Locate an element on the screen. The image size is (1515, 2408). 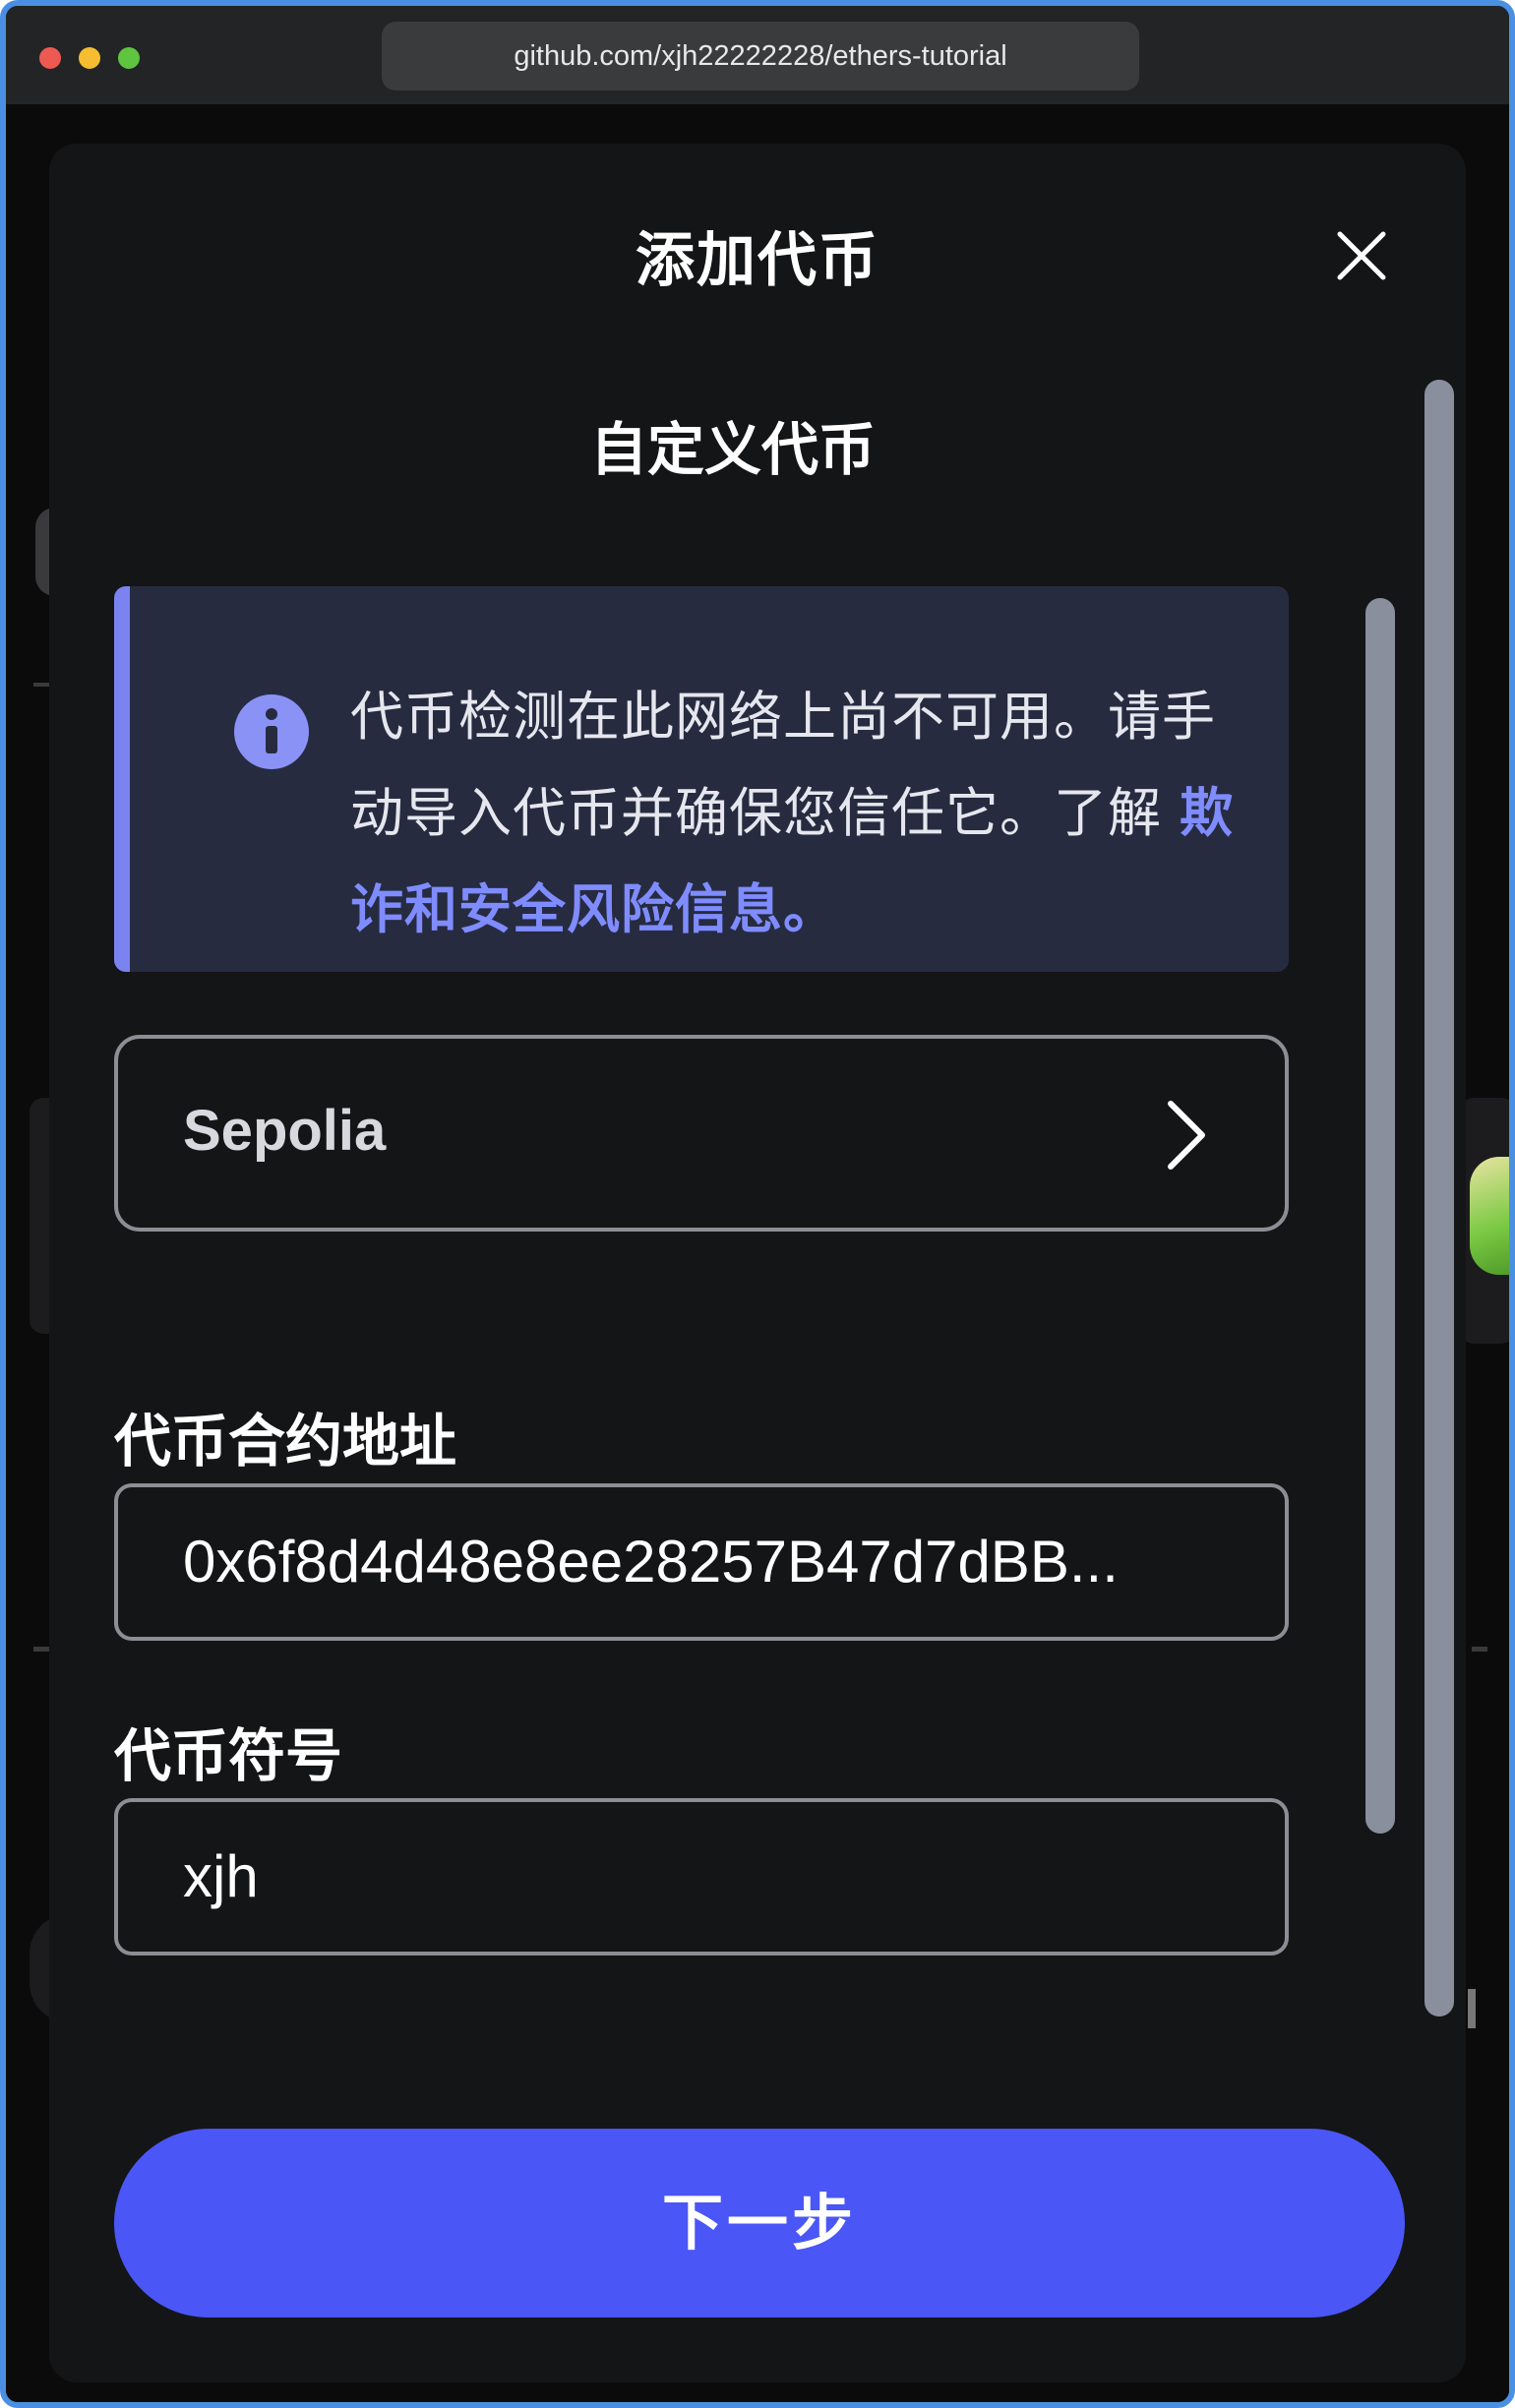
window-close-dot is located at coordinates (50, 58).